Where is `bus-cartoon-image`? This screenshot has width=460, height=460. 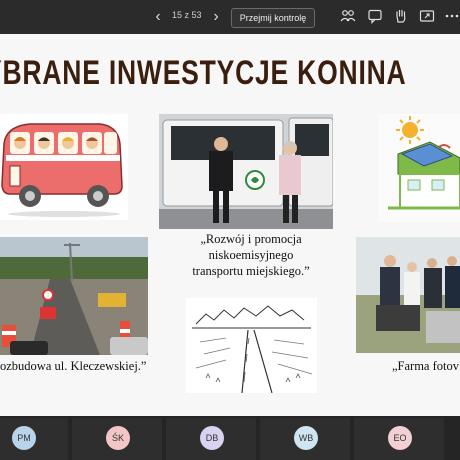 bus-cartoon-image is located at coordinates (64, 167).